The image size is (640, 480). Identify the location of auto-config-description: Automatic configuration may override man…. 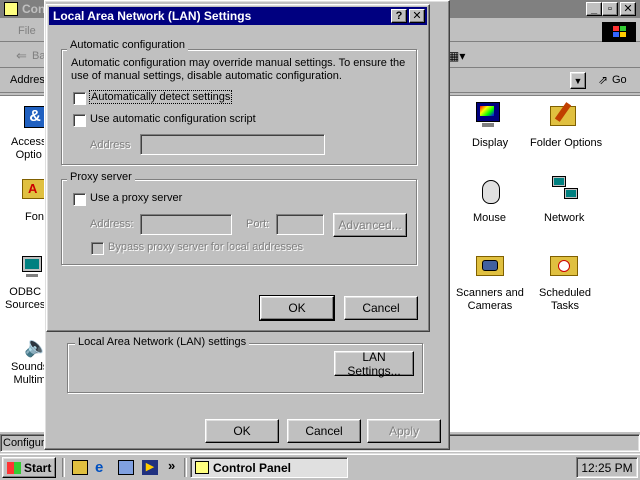
(238, 69).